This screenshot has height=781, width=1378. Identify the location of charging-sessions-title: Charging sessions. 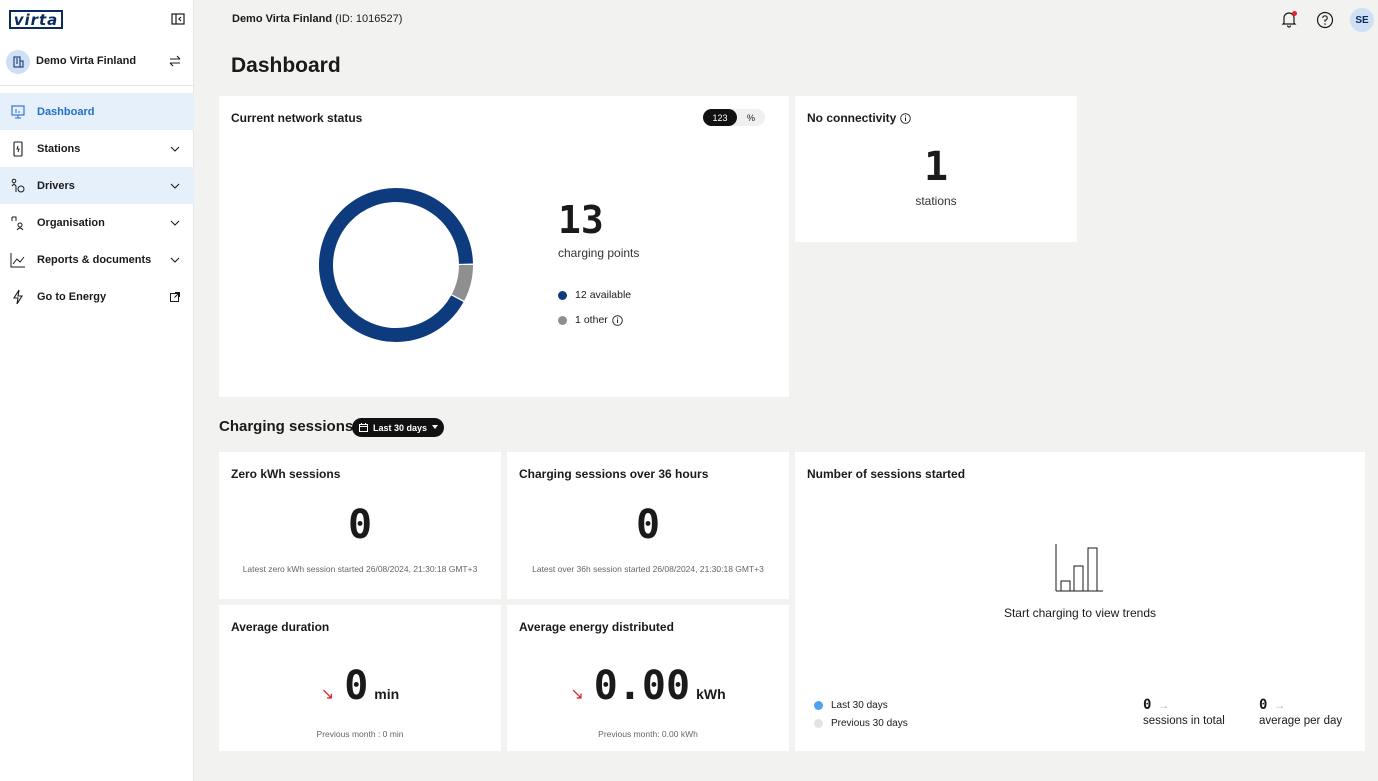
(286, 426).